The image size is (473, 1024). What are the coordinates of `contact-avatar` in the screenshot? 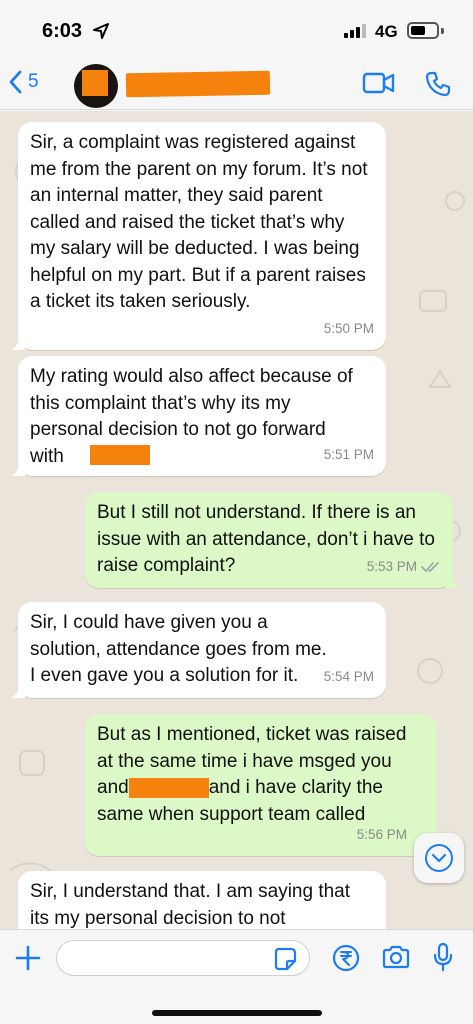 It's located at (96, 86).